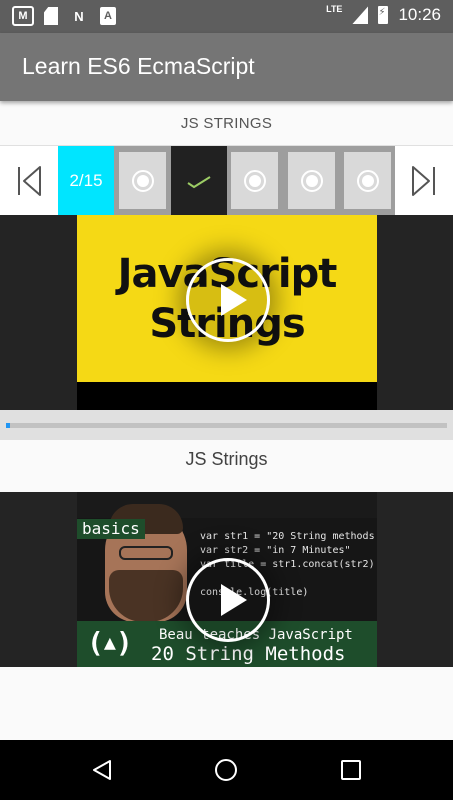 Image resolution: width=453 pixels, height=800 pixels. I want to click on back-triangle-icon, so click(102, 770).